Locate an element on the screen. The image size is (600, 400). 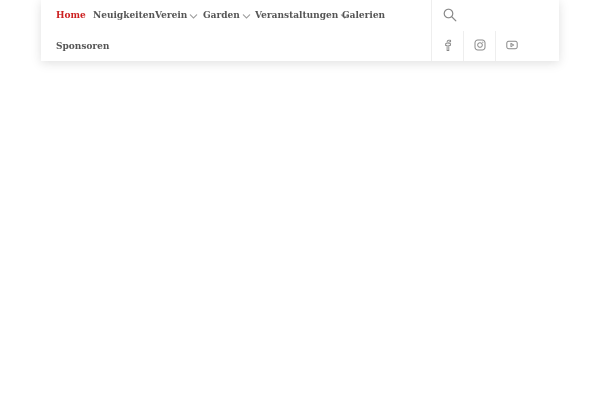
youtube-link is located at coordinates (511, 46).